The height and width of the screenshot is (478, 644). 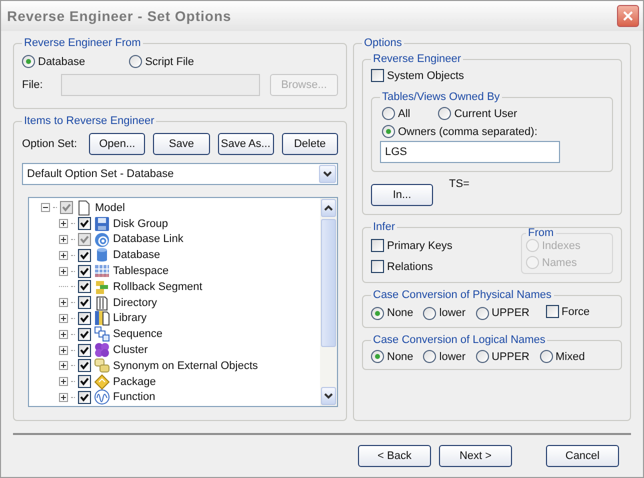 What do you see at coordinates (110, 208) in the screenshot?
I see `tree-item: Model` at bounding box center [110, 208].